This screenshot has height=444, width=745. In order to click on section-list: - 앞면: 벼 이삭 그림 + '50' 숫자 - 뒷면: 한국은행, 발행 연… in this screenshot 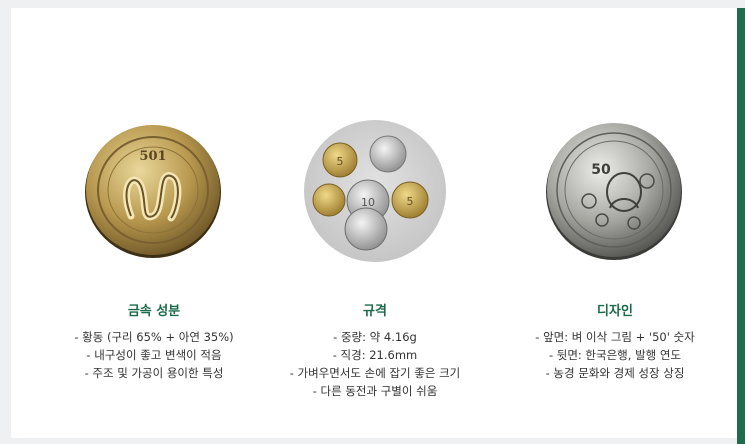, I will do `click(615, 355)`.